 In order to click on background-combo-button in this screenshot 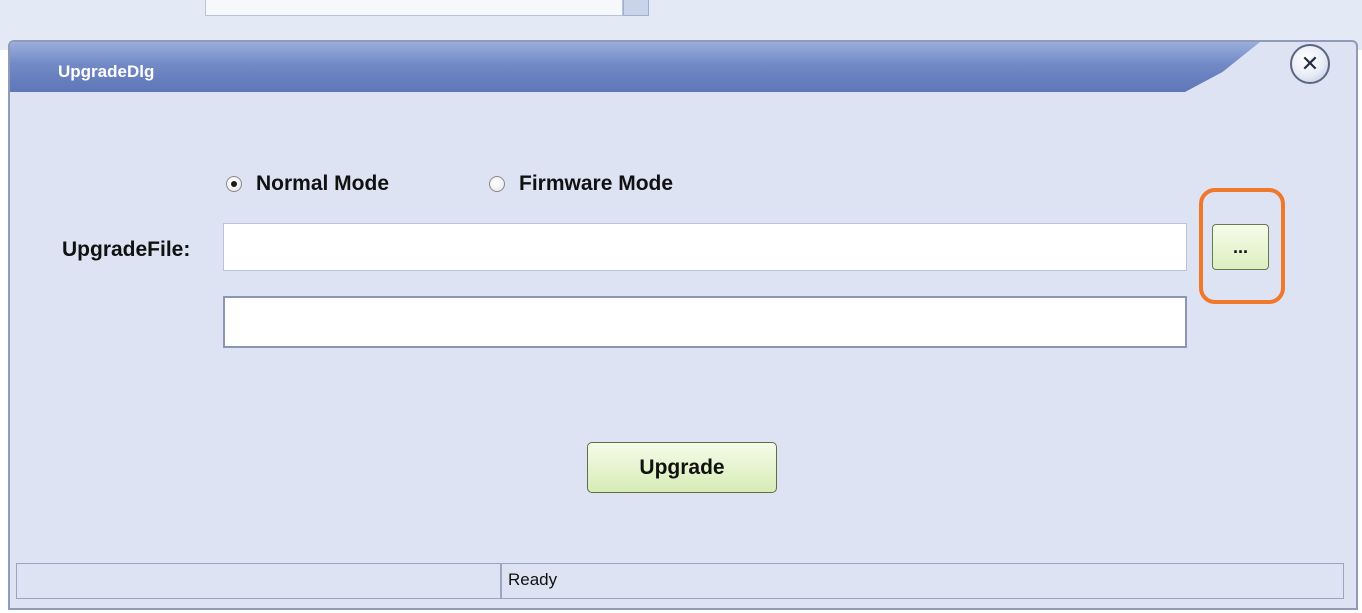, I will do `click(636, 8)`.